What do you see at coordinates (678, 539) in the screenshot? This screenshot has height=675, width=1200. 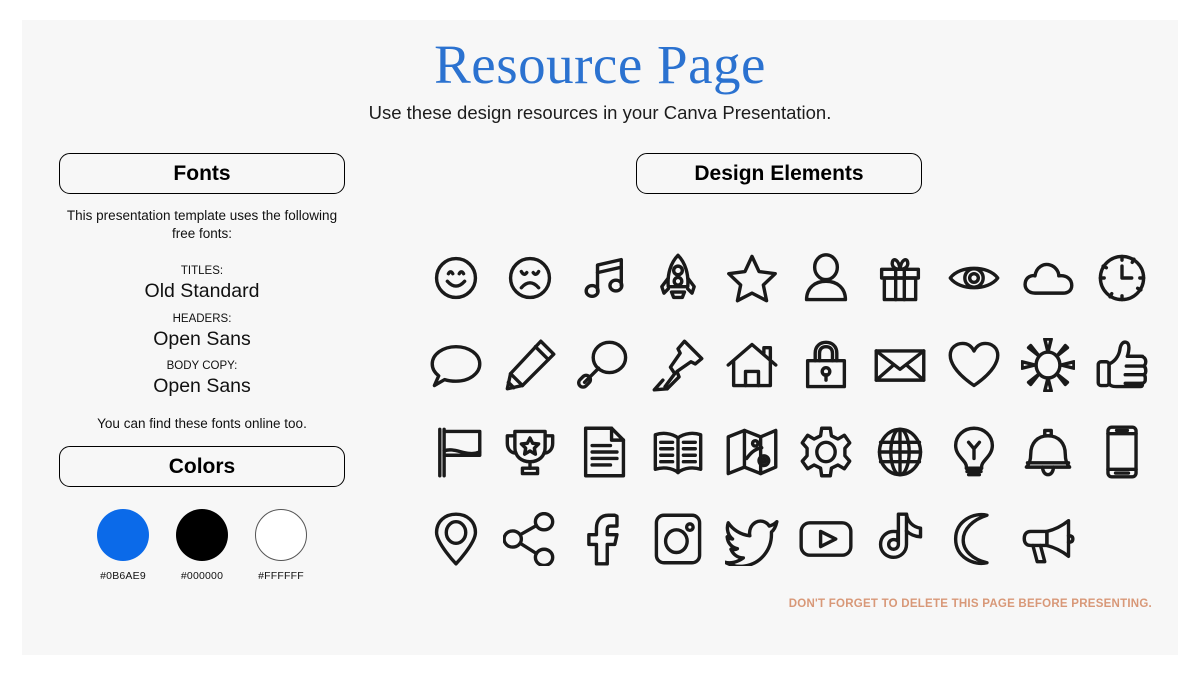 I see `instagram-icon` at bounding box center [678, 539].